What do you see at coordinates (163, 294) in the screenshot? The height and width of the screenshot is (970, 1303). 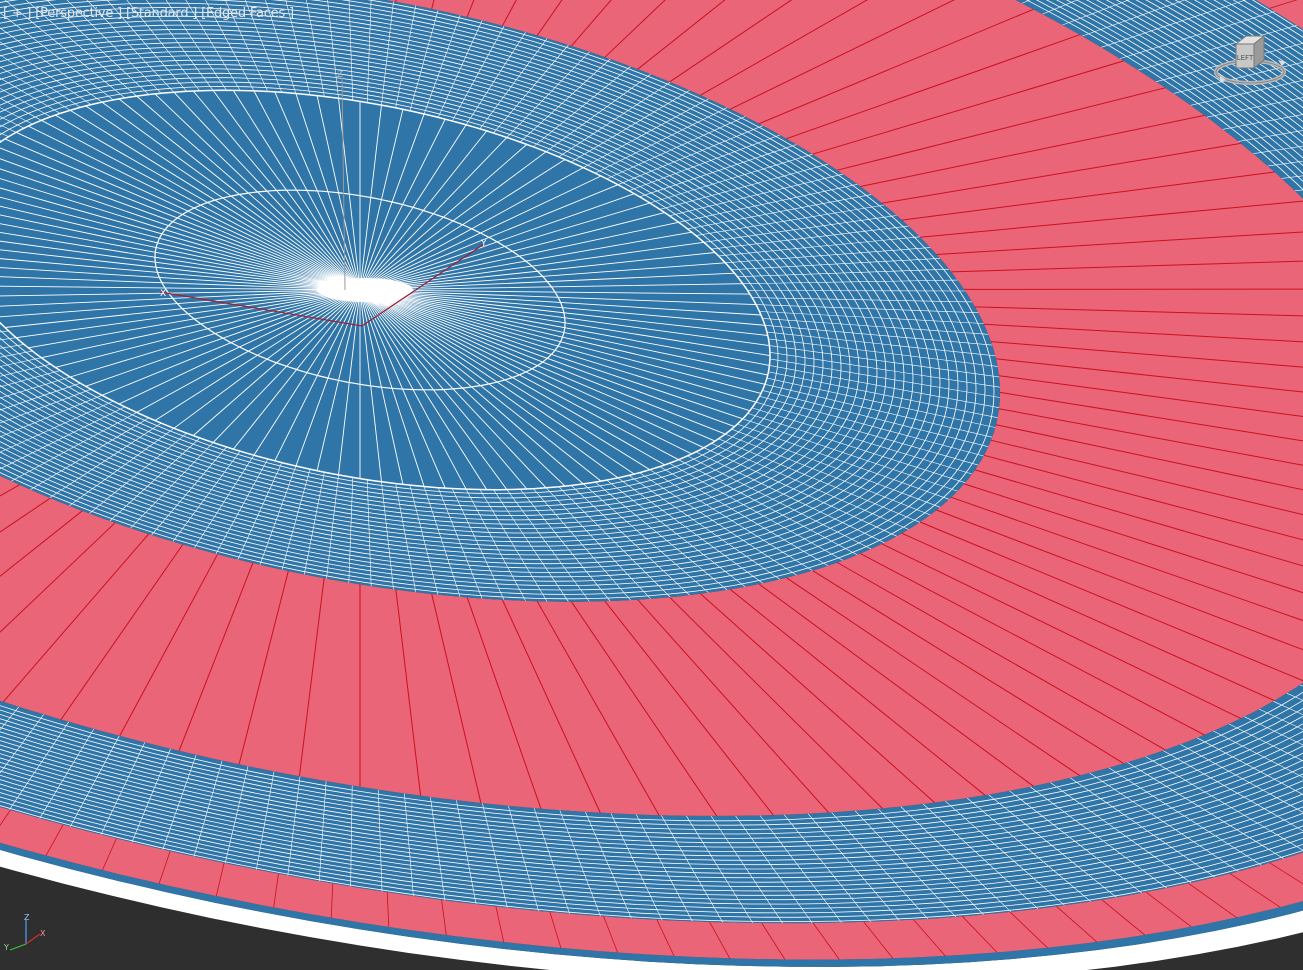 I see `gizmo-x-label: X` at bounding box center [163, 294].